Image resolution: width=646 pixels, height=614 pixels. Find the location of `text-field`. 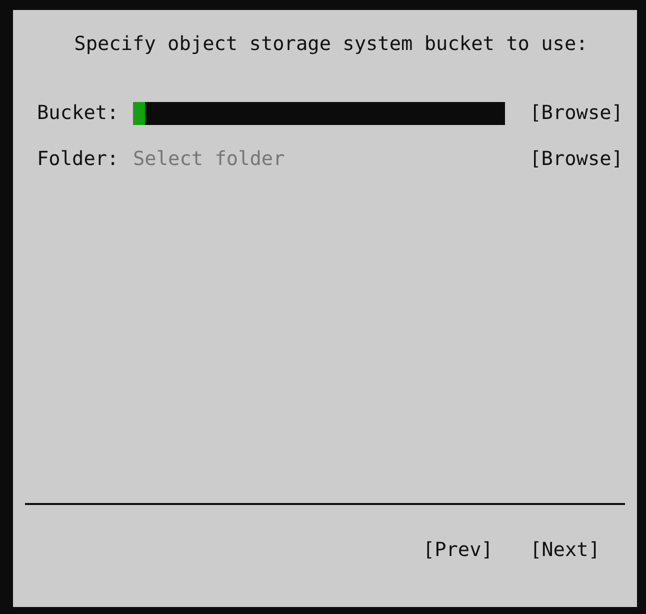

text-field is located at coordinates (319, 113).